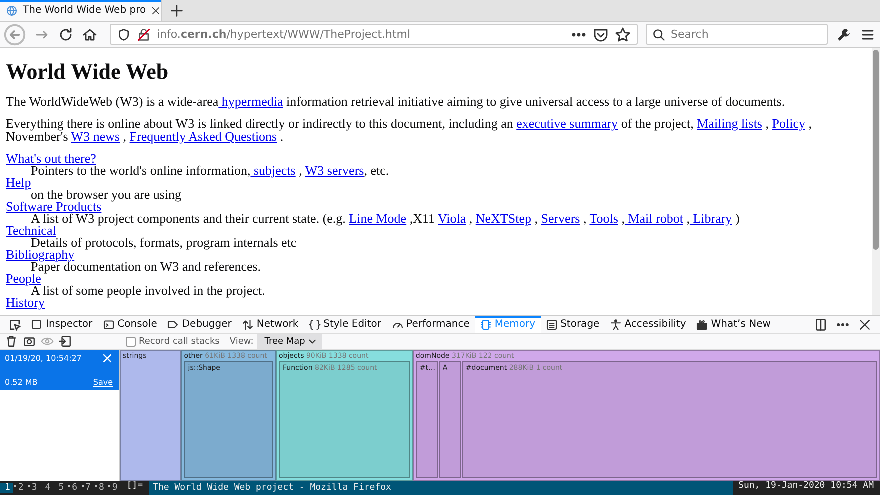  Describe the element at coordinates (248, 324) in the screenshot. I see `arrows-icon` at that location.